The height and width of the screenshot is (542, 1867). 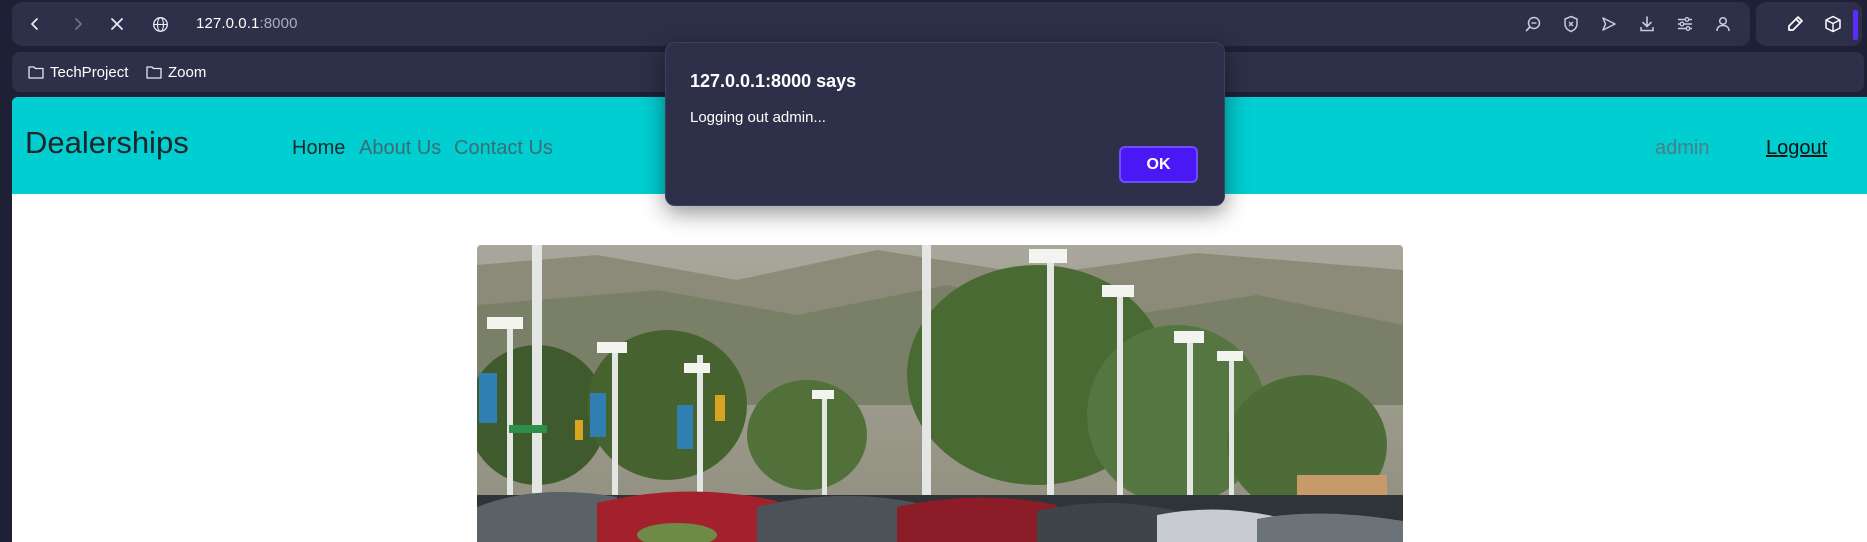 What do you see at coordinates (89, 72) in the screenshot?
I see `bookmark-label: TechProject` at bounding box center [89, 72].